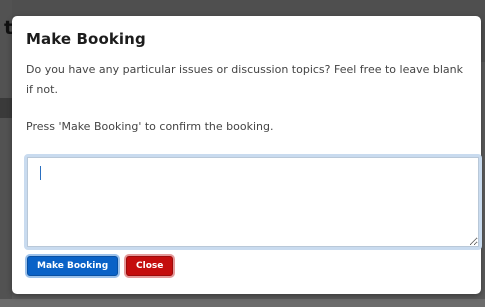 The width and height of the screenshot is (485, 307). What do you see at coordinates (6, 153) in the screenshot?
I see `backdrop-left` at bounding box center [6, 153].